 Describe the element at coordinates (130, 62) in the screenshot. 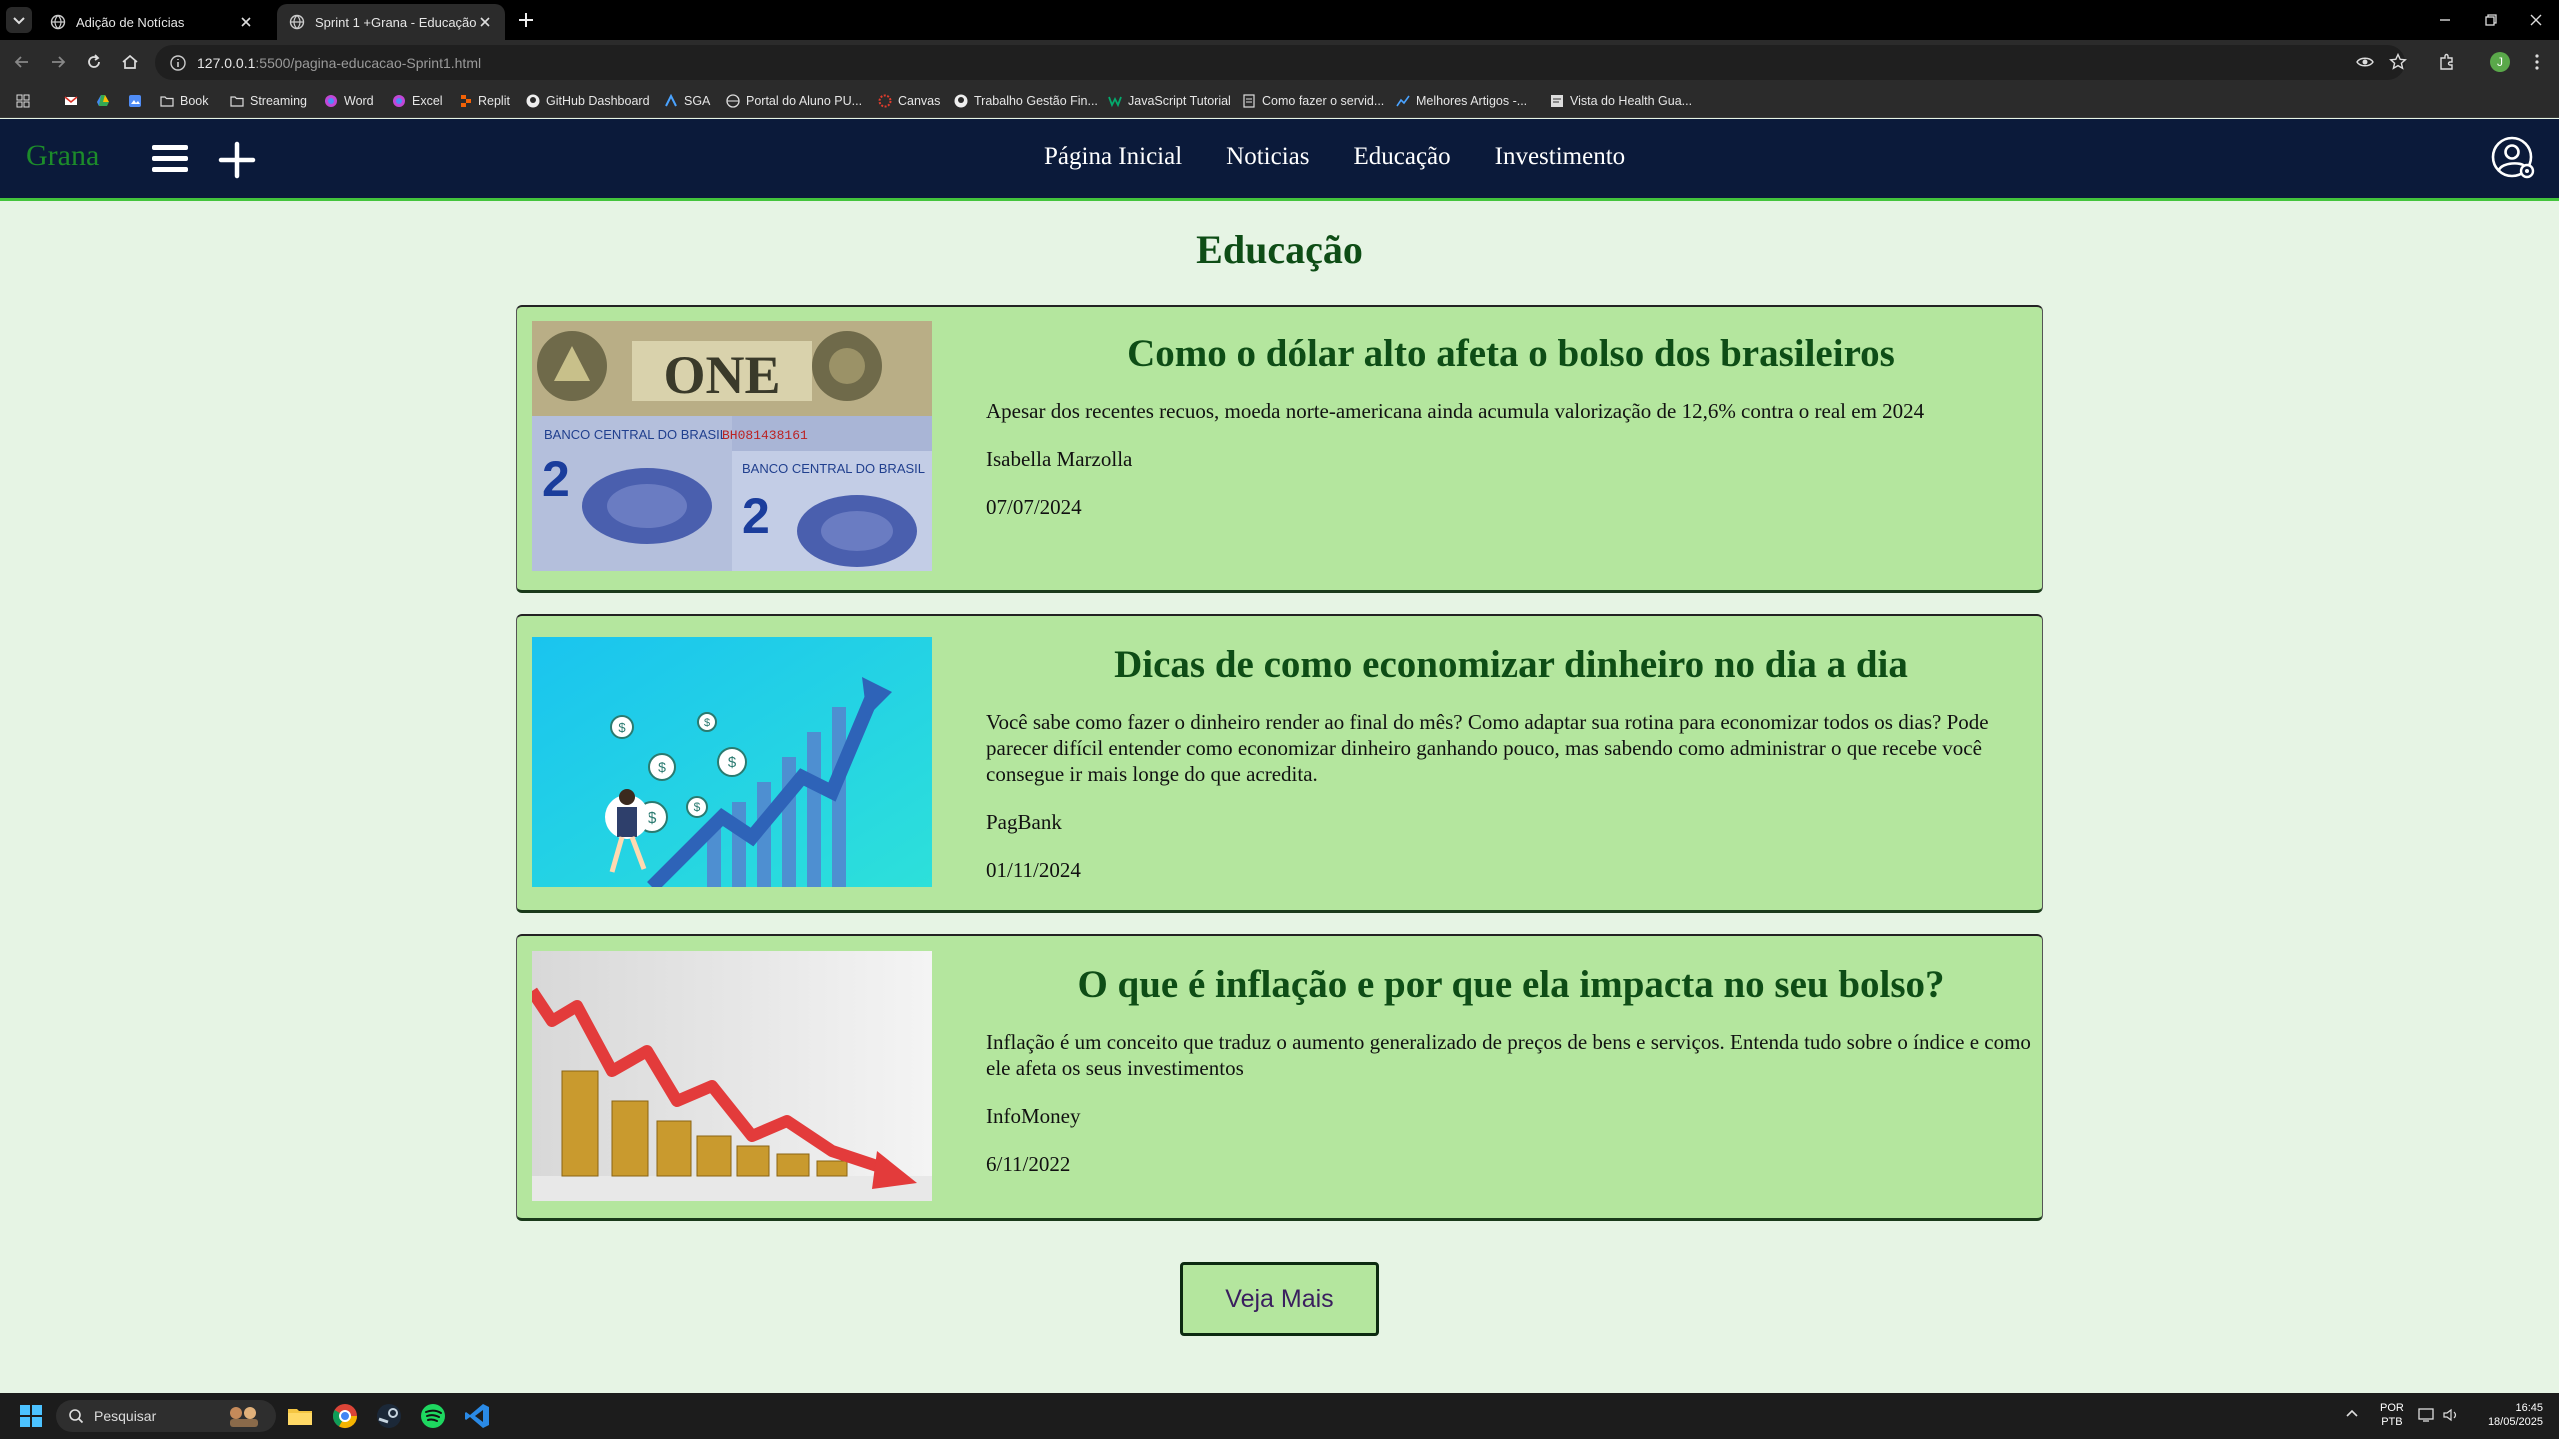

I see `home-icon` at that location.